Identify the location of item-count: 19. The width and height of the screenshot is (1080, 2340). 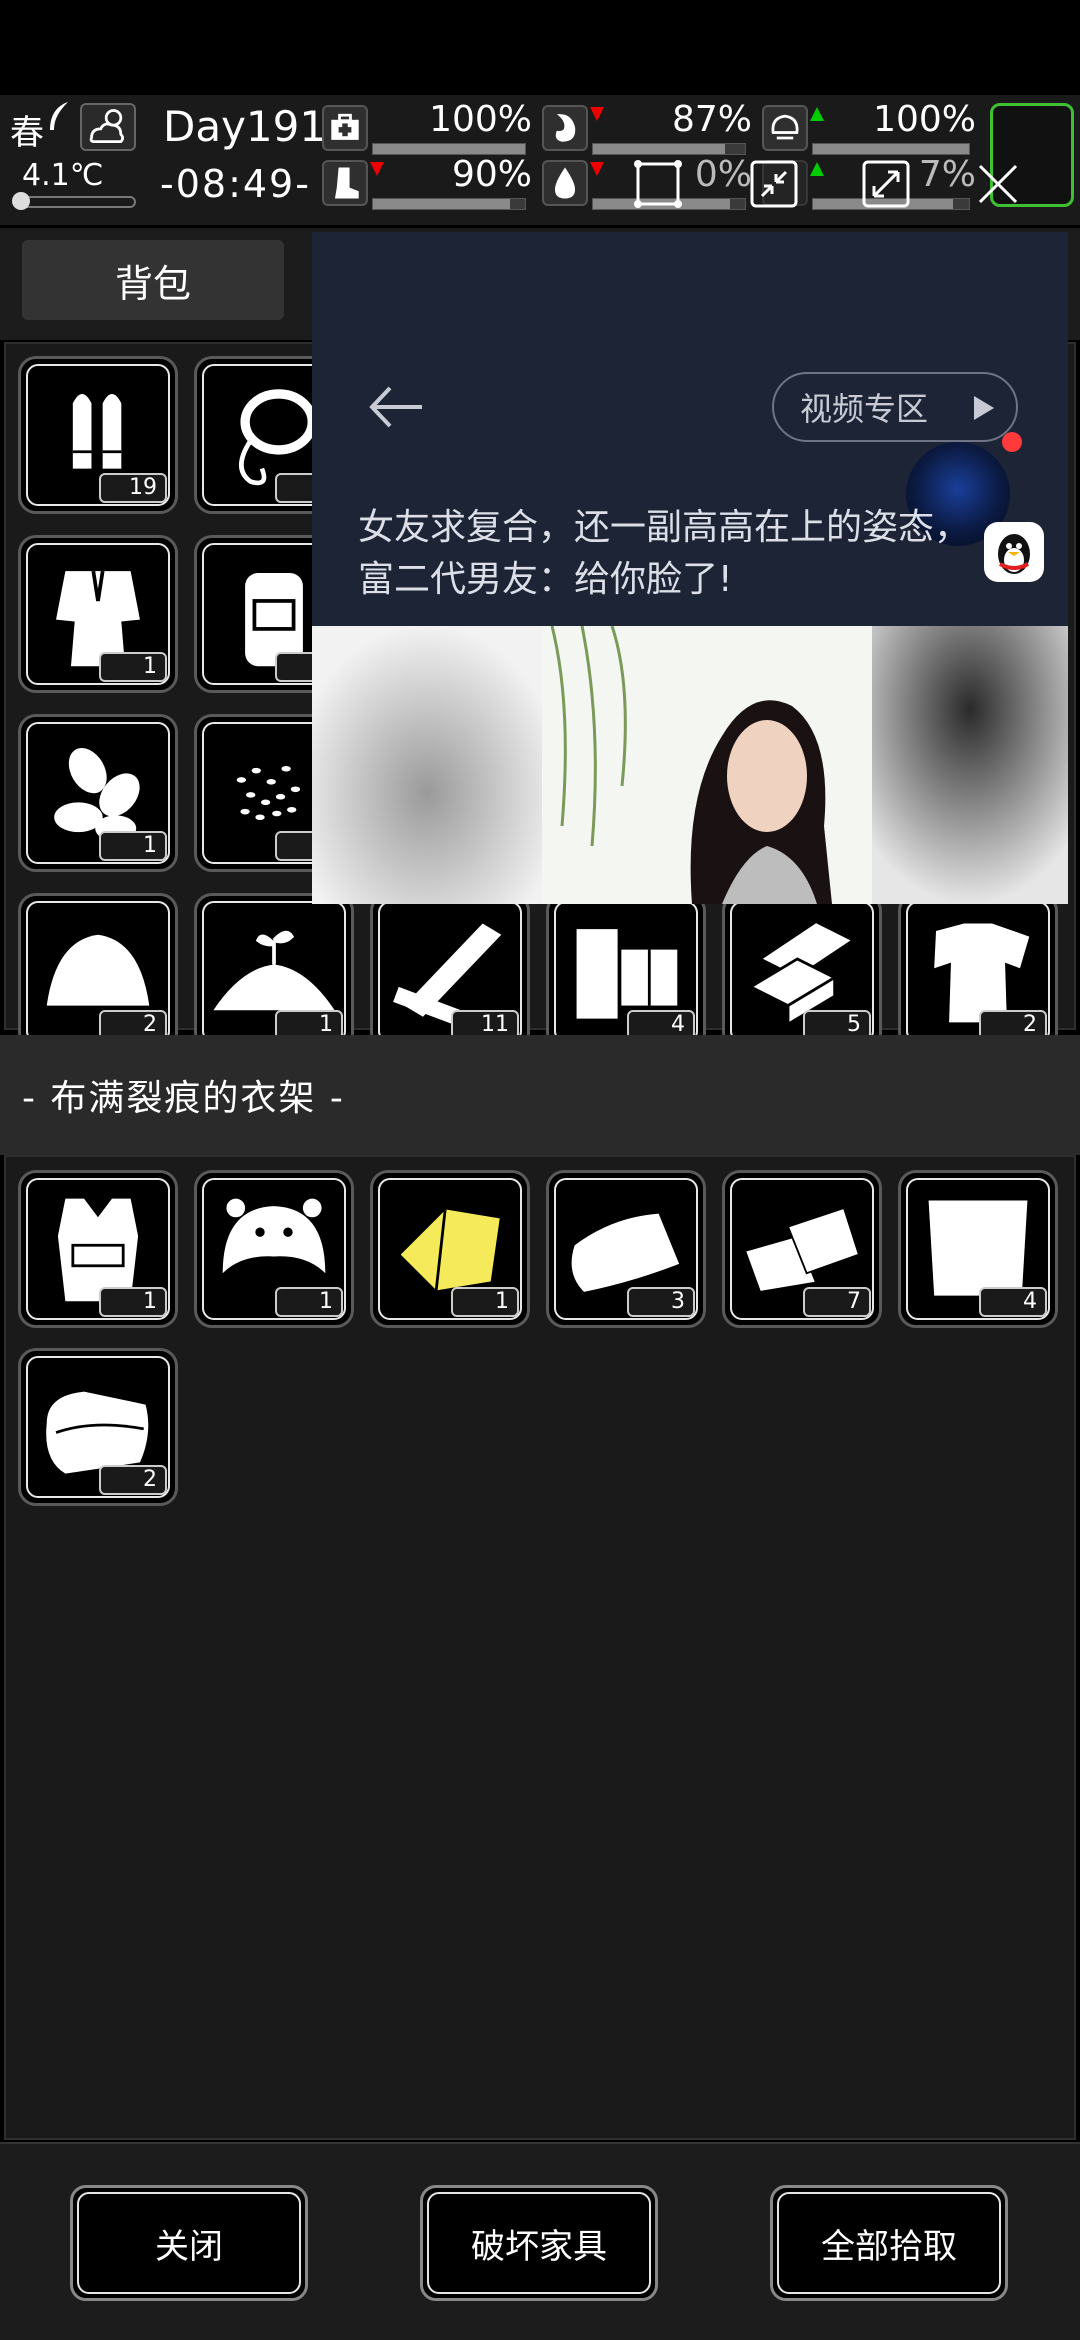
(133, 488).